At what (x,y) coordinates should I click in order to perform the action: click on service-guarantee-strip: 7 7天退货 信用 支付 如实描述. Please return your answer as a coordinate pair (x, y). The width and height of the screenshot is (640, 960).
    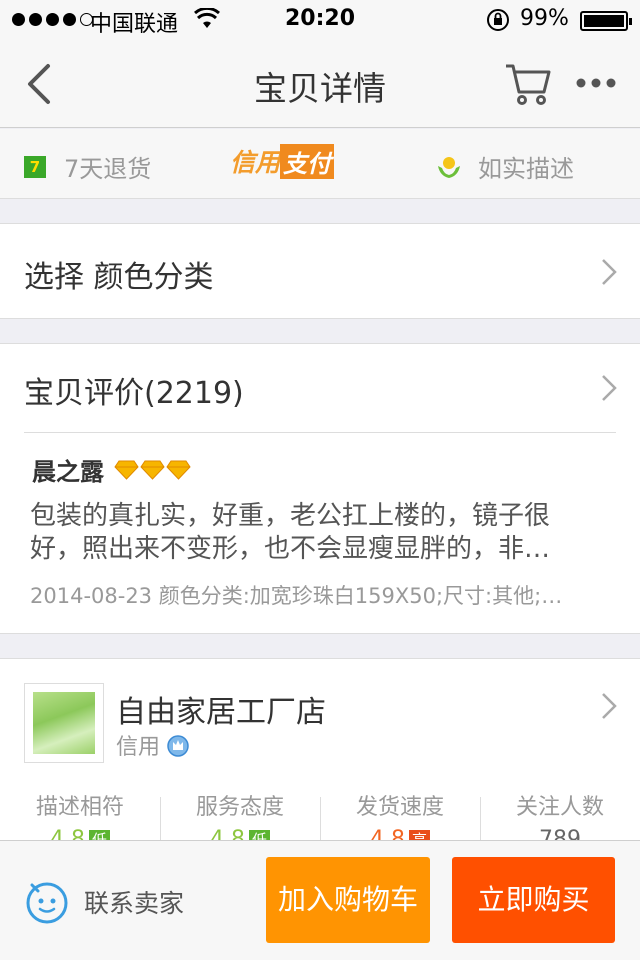
    Looking at the image, I should click on (320, 164).